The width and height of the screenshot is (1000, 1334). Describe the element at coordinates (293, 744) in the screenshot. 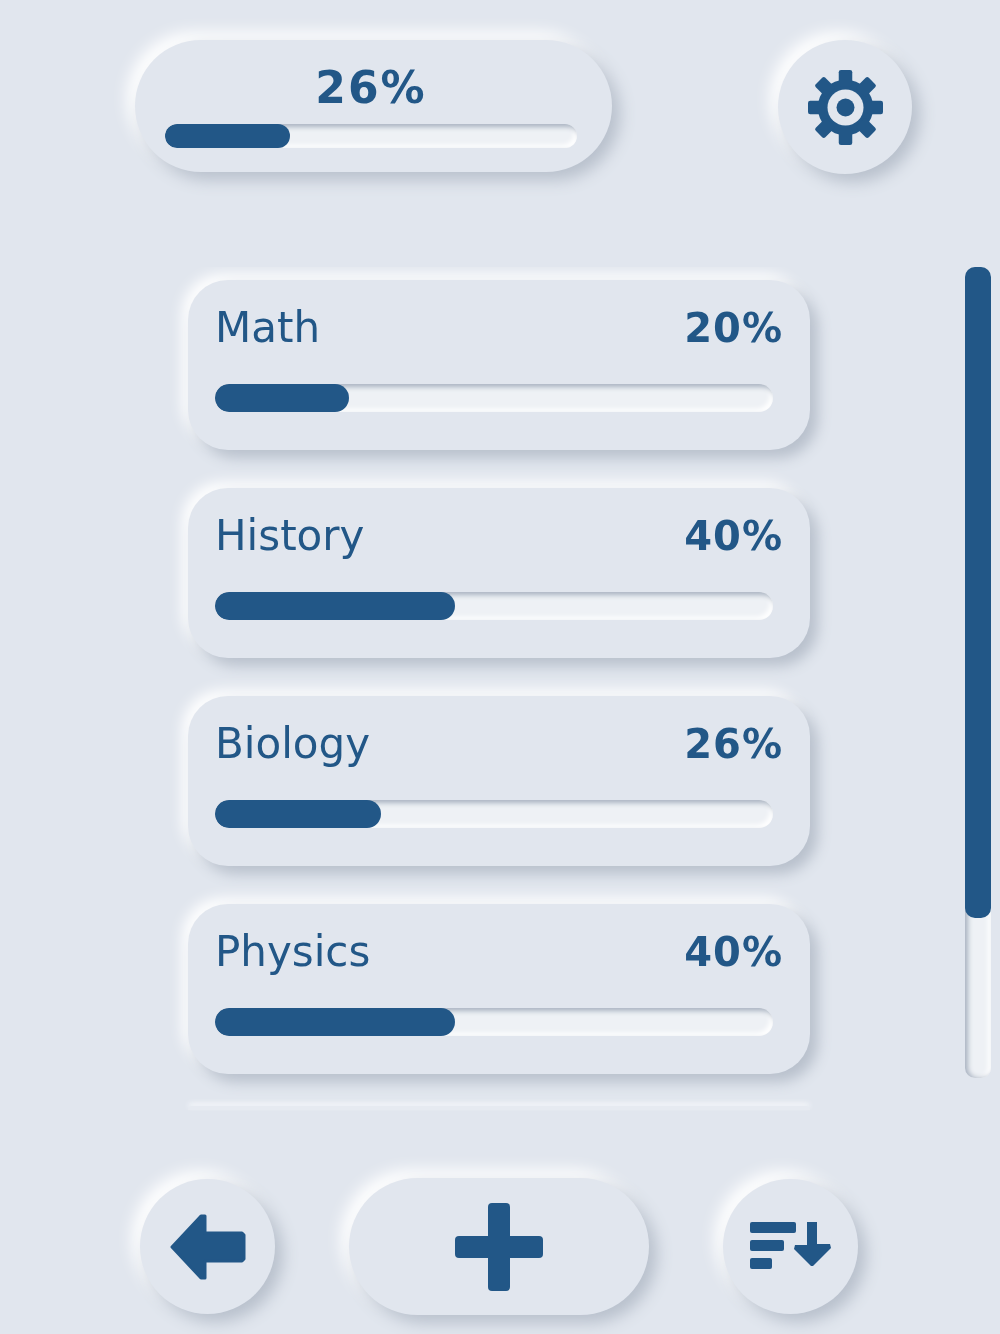

I see `subject-name: Biology` at that location.